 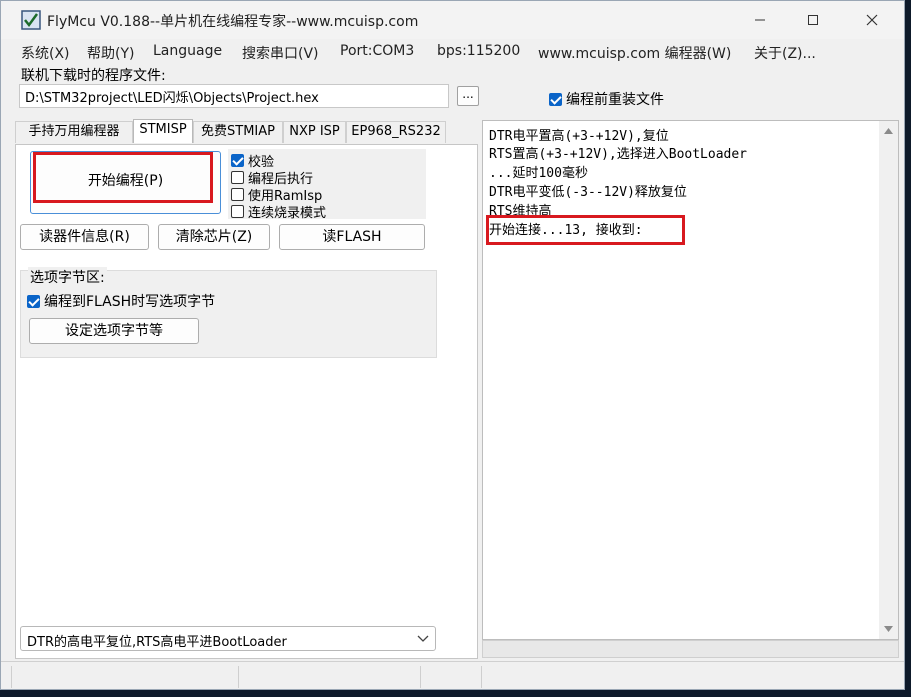 I want to click on close-icon, so click(x=872, y=20).